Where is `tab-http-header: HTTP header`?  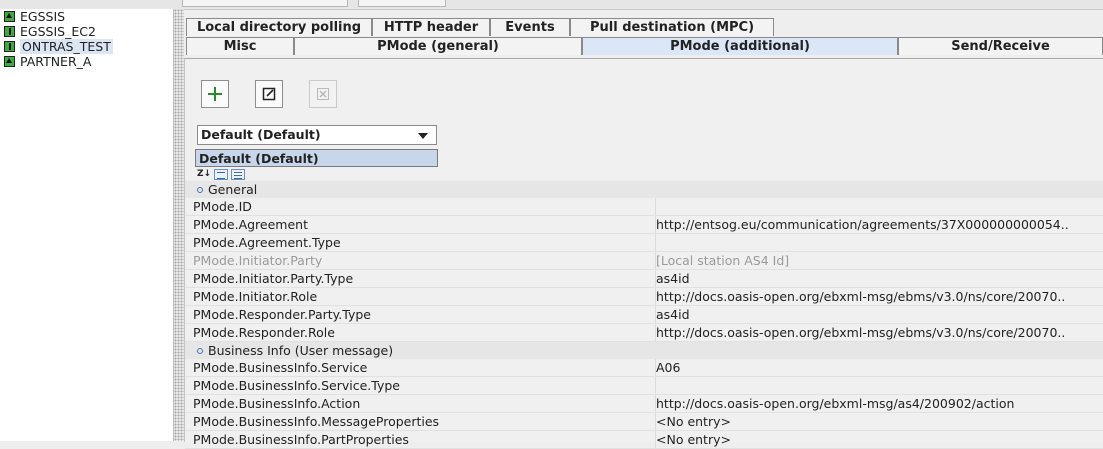 tab-http-header: HTTP header is located at coordinates (431, 27).